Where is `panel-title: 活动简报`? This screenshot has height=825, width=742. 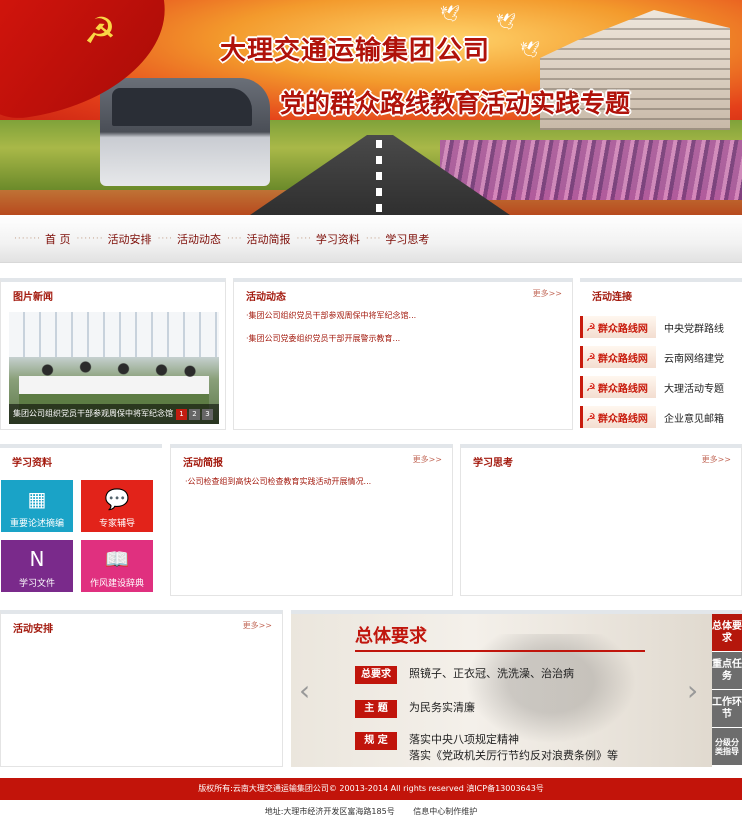
panel-title: 活动简报 is located at coordinates (203, 463).